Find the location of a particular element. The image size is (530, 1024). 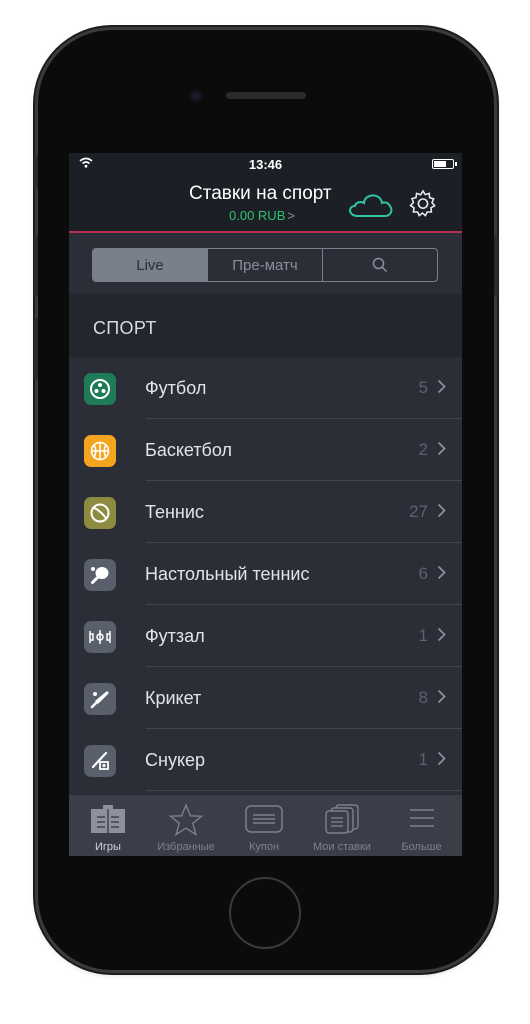

status-time: 13:46 is located at coordinates (265, 164).